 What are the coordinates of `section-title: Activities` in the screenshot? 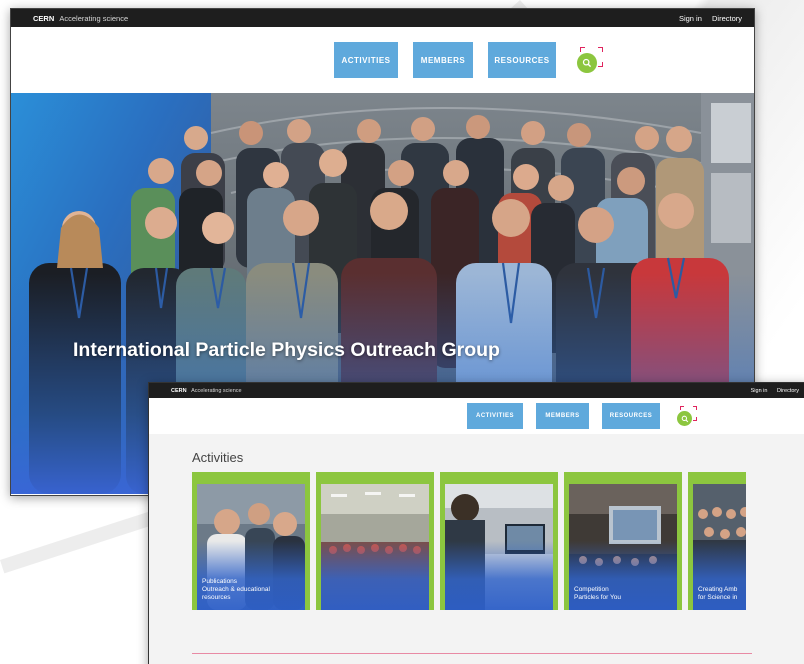 It's located at (218, 457).